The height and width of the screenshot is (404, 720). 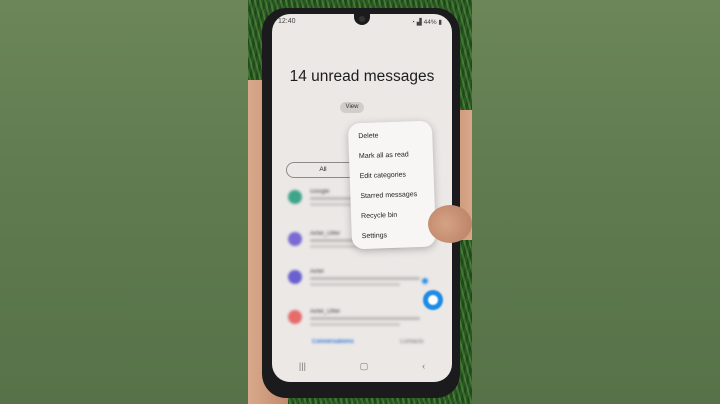 What do you see at coordinates (430, 22) in the screenshot?
I see `battery-level: 44%` at bounding box center [430, 22].